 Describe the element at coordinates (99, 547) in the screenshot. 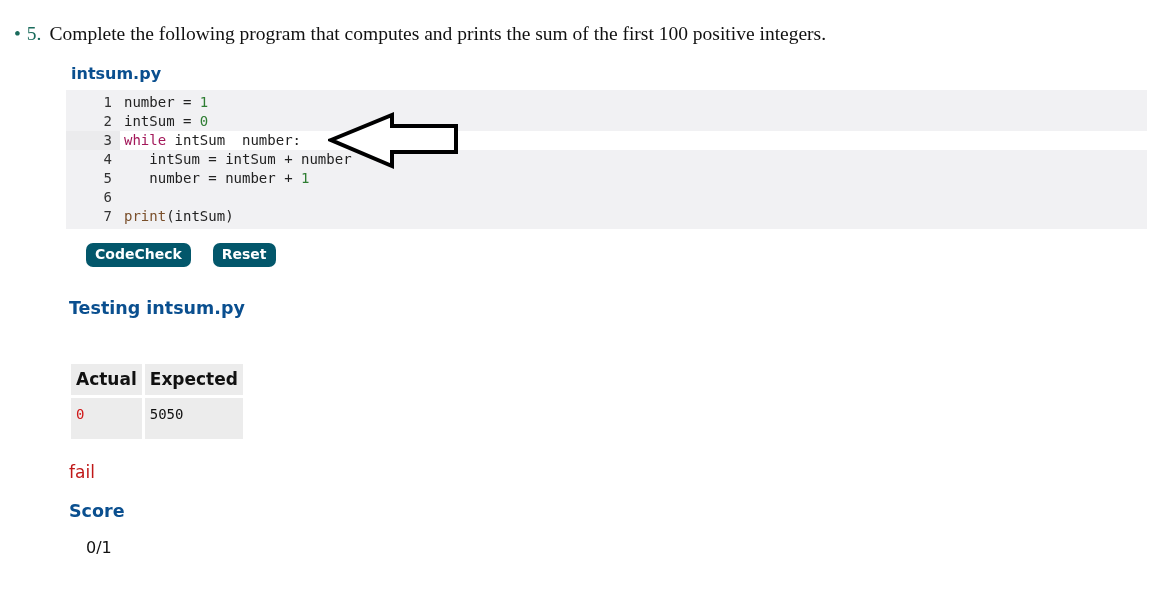

I see `score-value: 0/1` at that location.